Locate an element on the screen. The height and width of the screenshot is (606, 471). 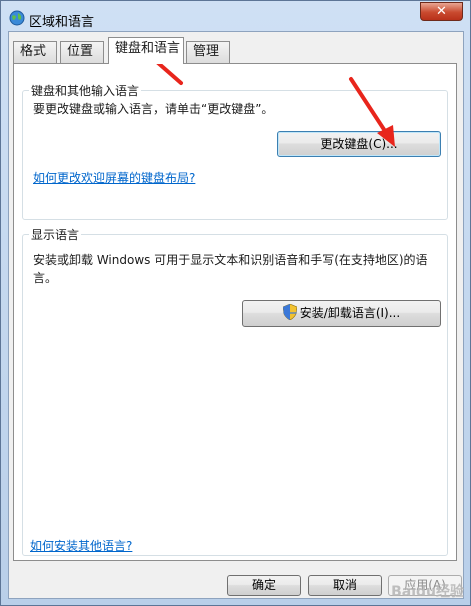
install-more-languages-link: 如何安装其他语言? is located at coordinates (81, 545).